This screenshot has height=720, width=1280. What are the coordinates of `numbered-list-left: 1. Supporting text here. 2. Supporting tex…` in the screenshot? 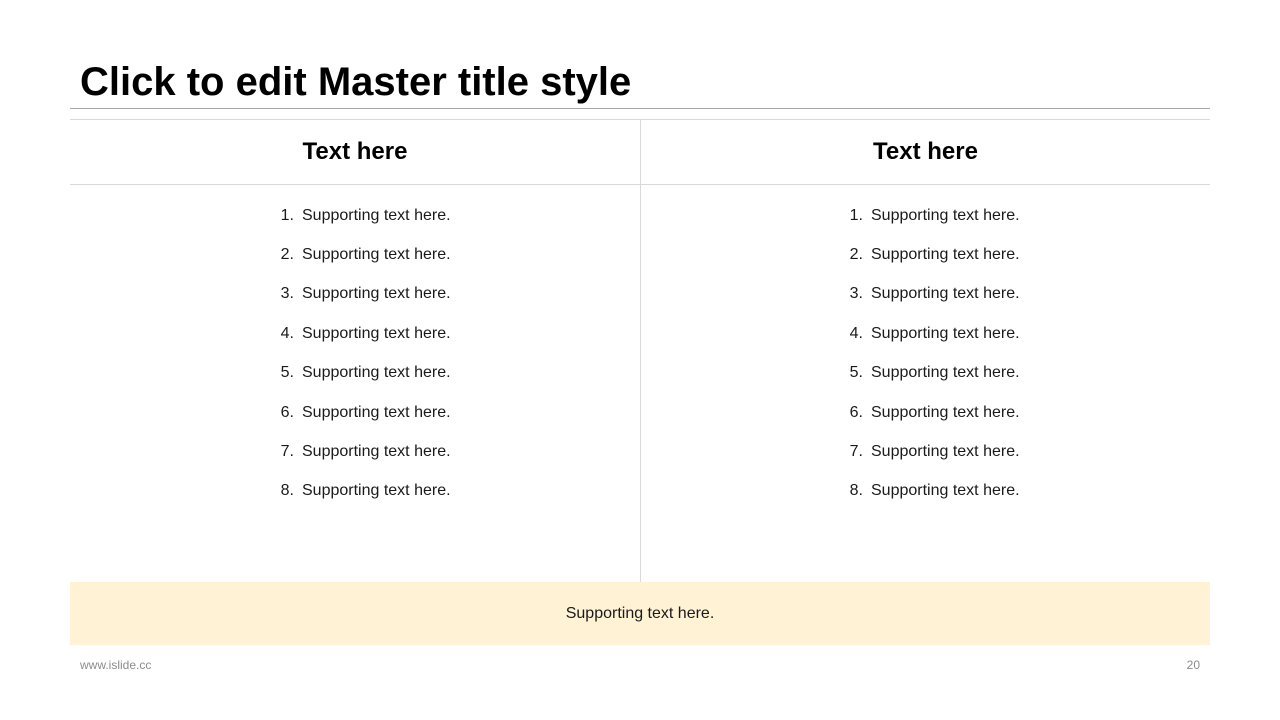 It's located at (356, 353).